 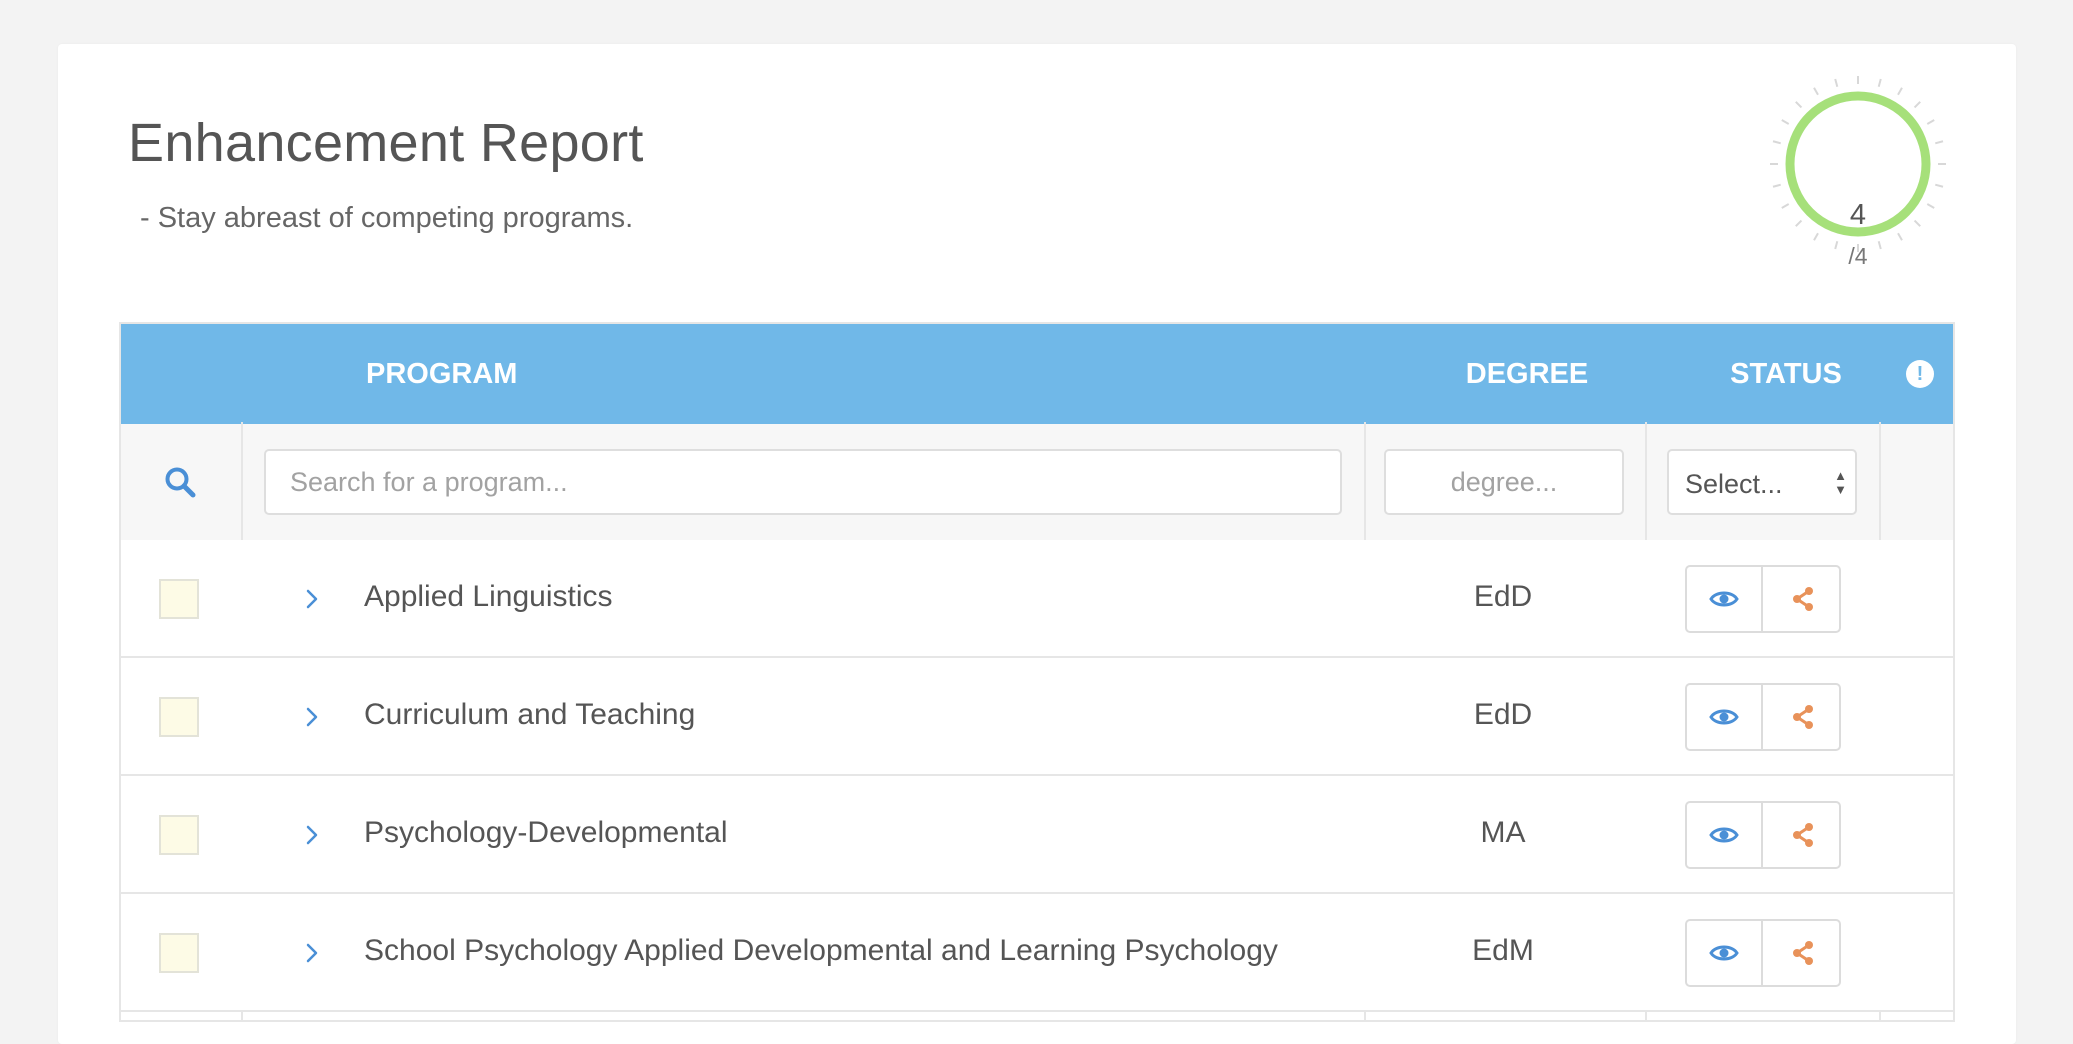 What do you see at coordinates (1527, 374) in the screenshot?
I see `column-header-degree: DEGREE` at bounding box center [1527, 374].